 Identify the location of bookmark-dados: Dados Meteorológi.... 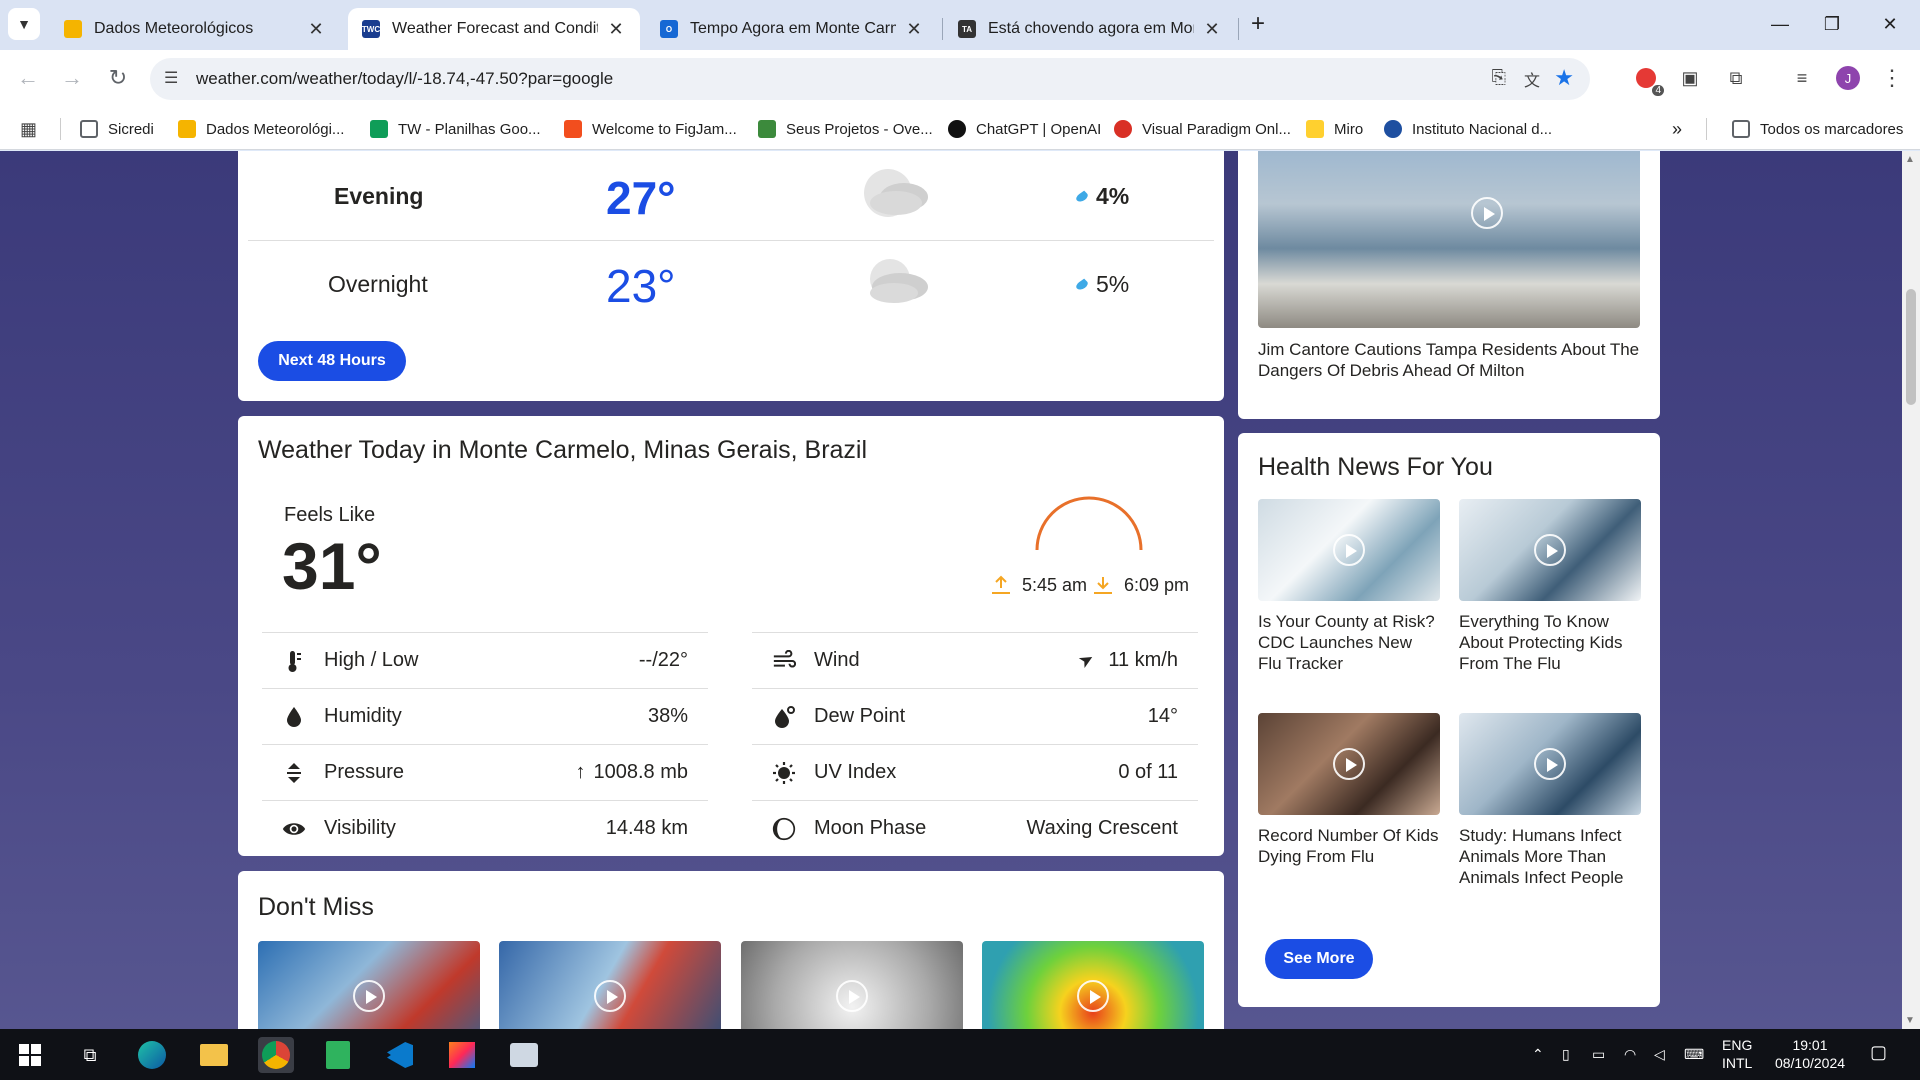
(261, 129).